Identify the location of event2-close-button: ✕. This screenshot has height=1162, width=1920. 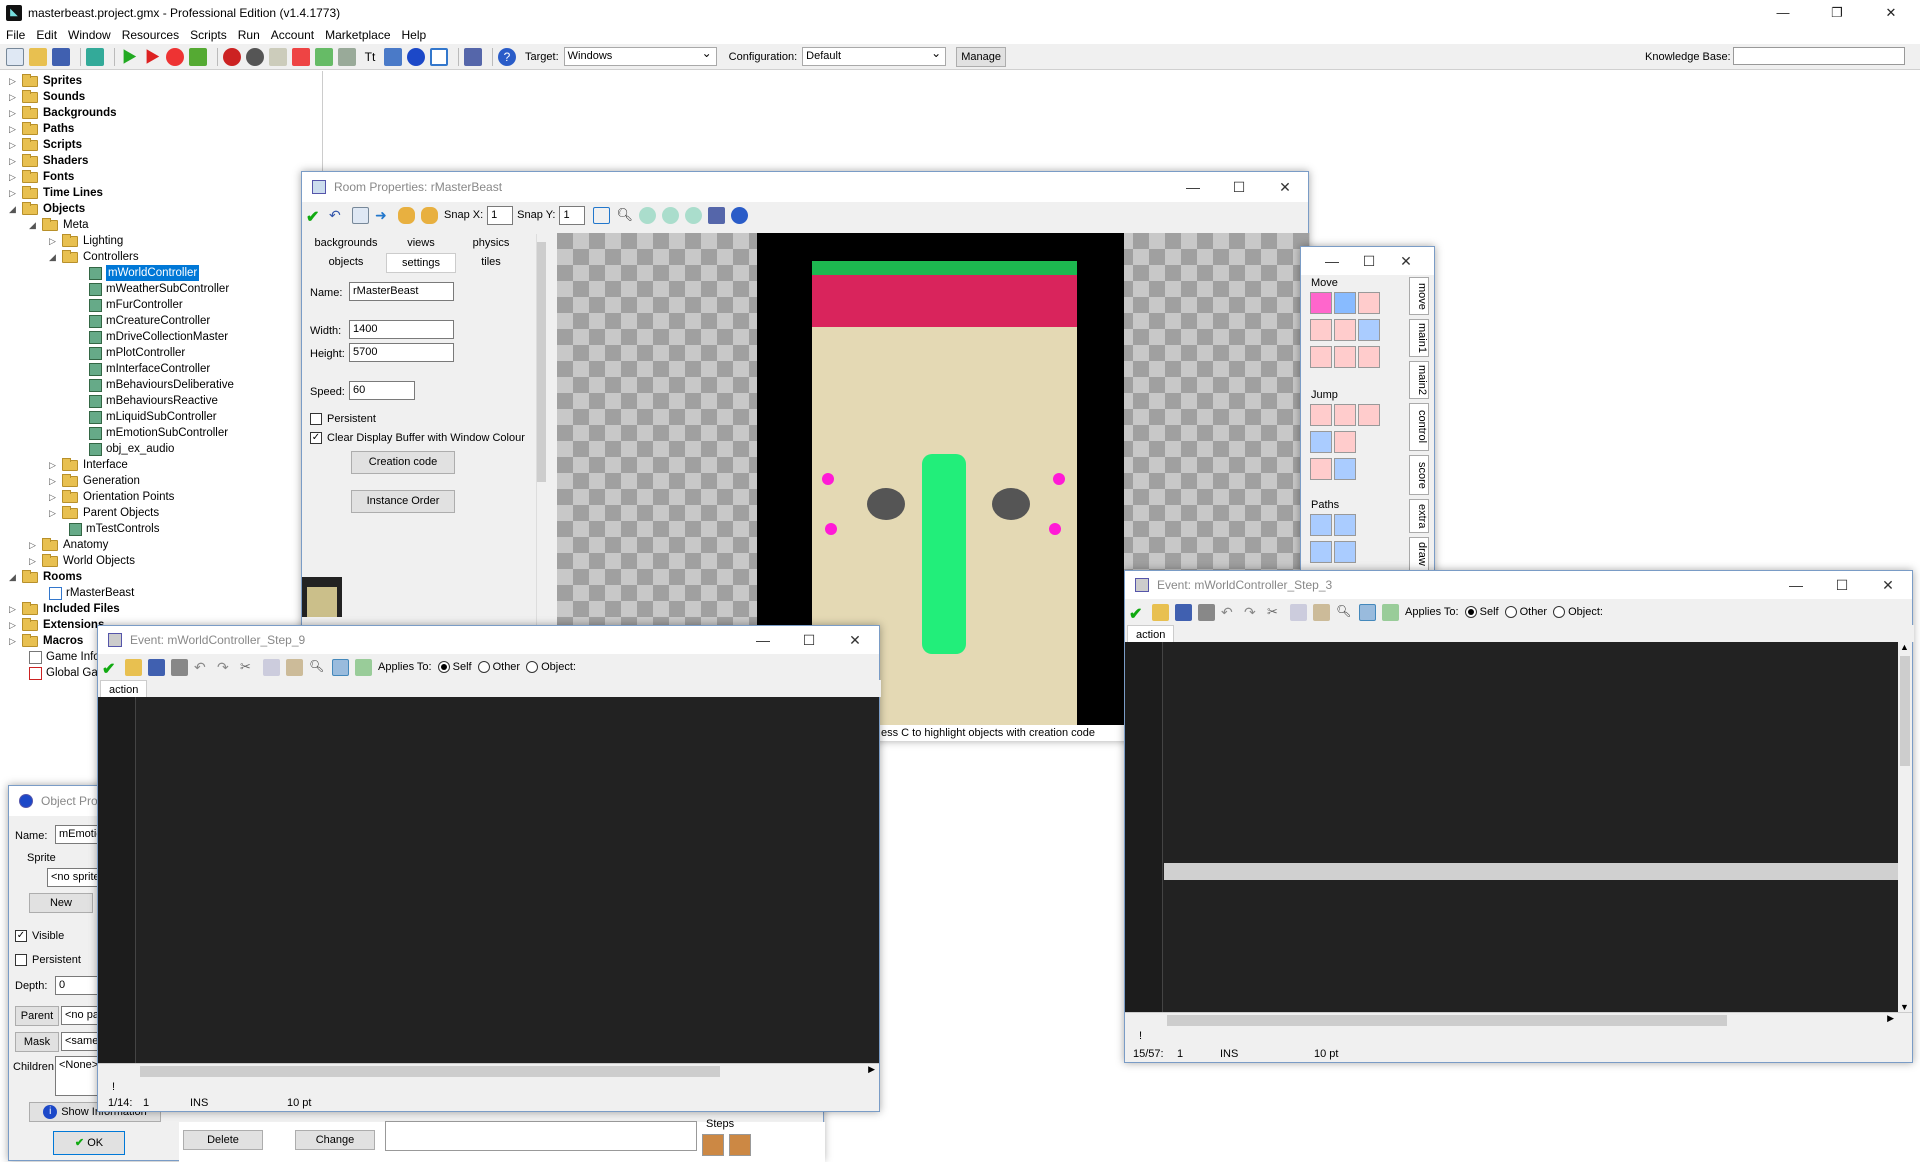
(1888, 585).